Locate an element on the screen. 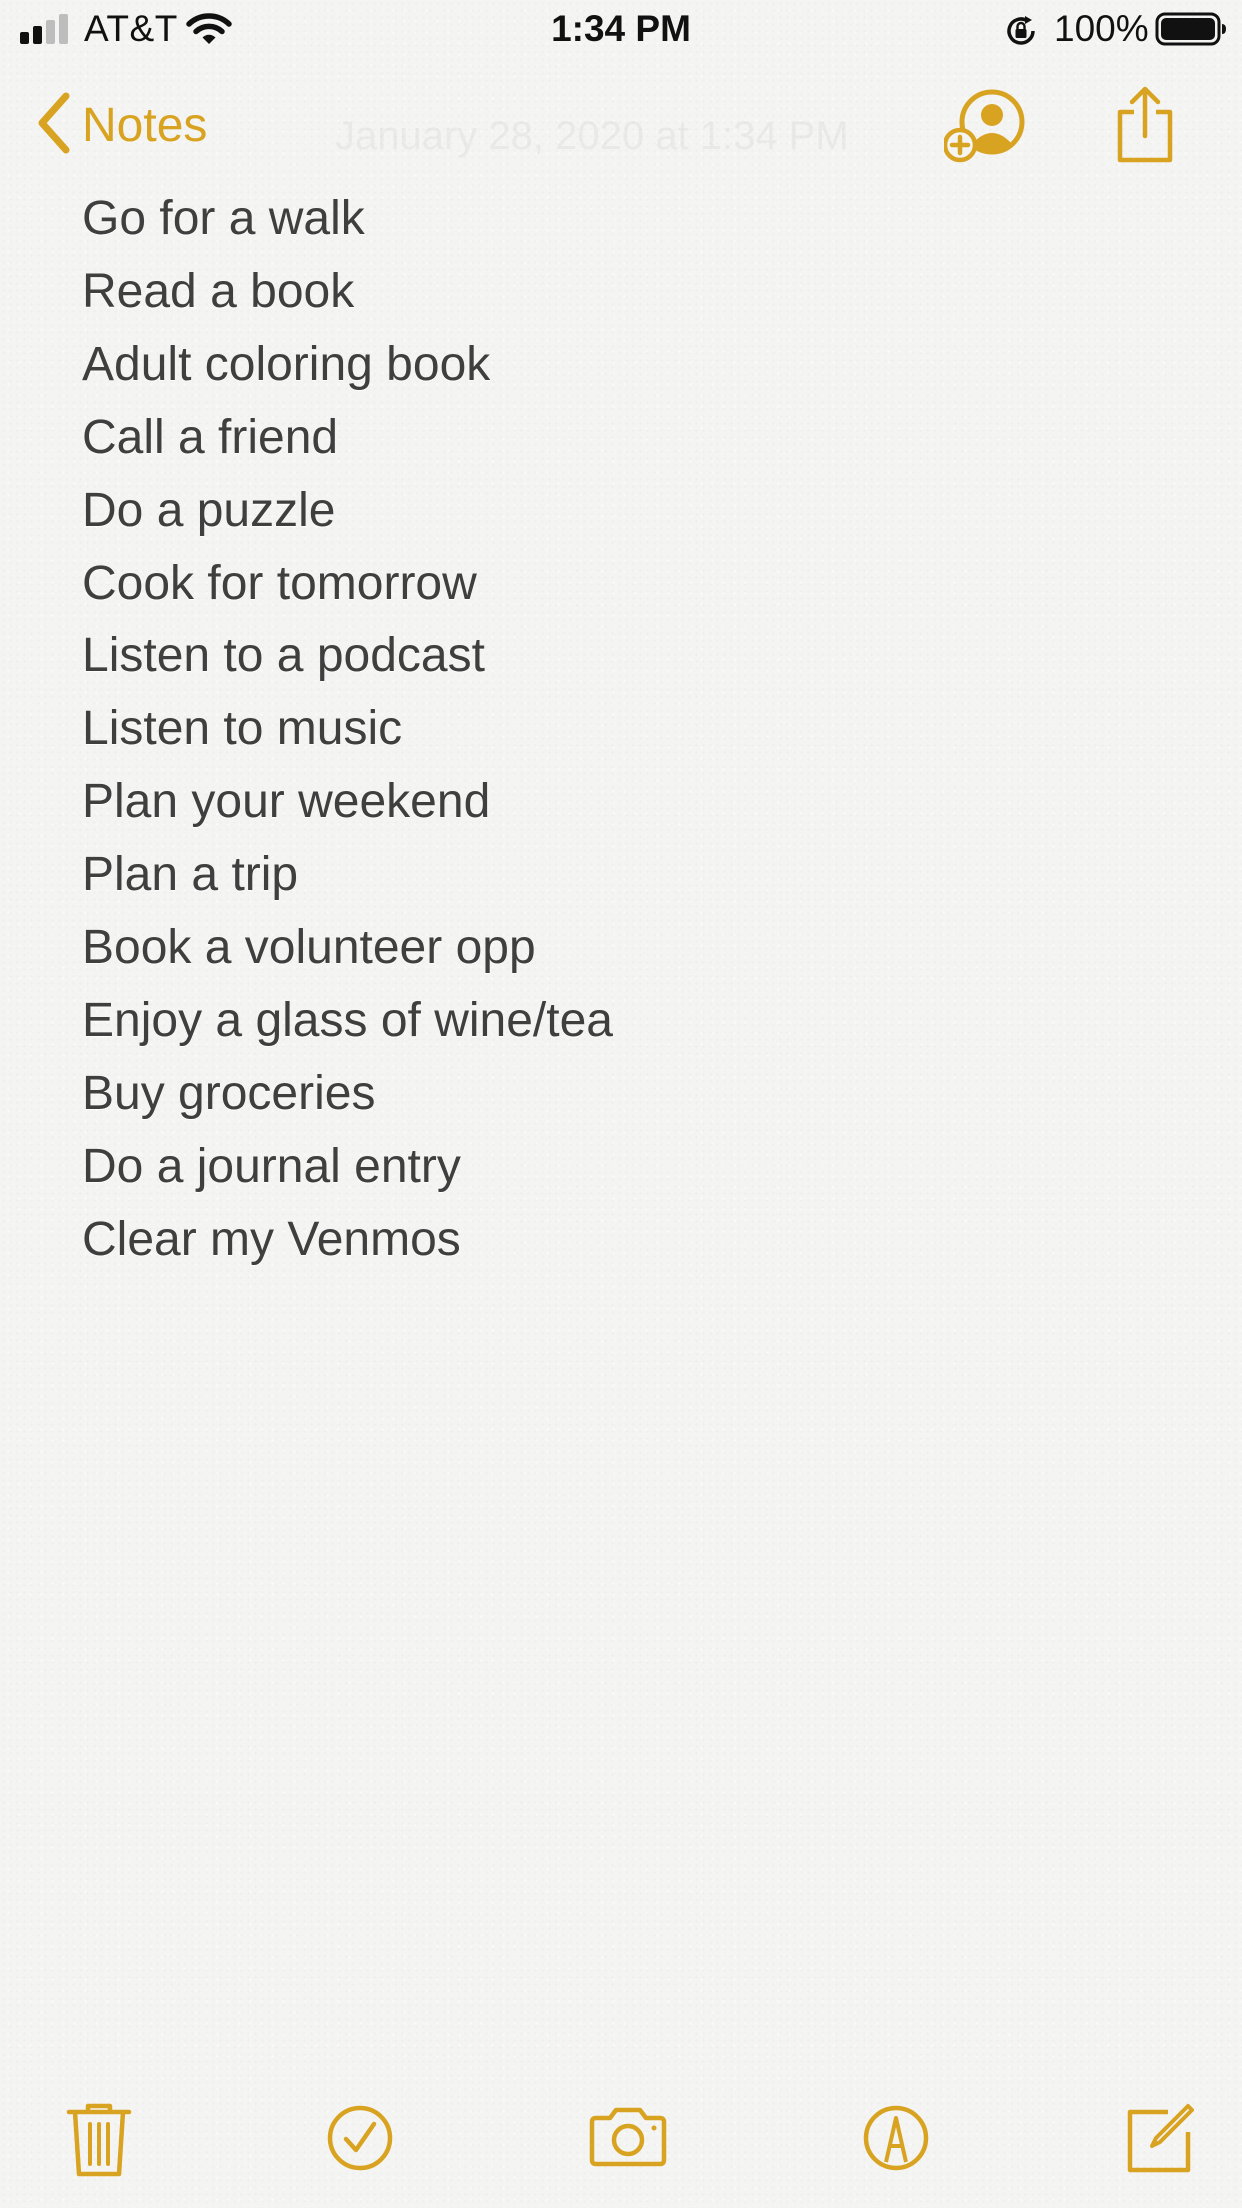  camera-button is located at coordinates (628, 2139).